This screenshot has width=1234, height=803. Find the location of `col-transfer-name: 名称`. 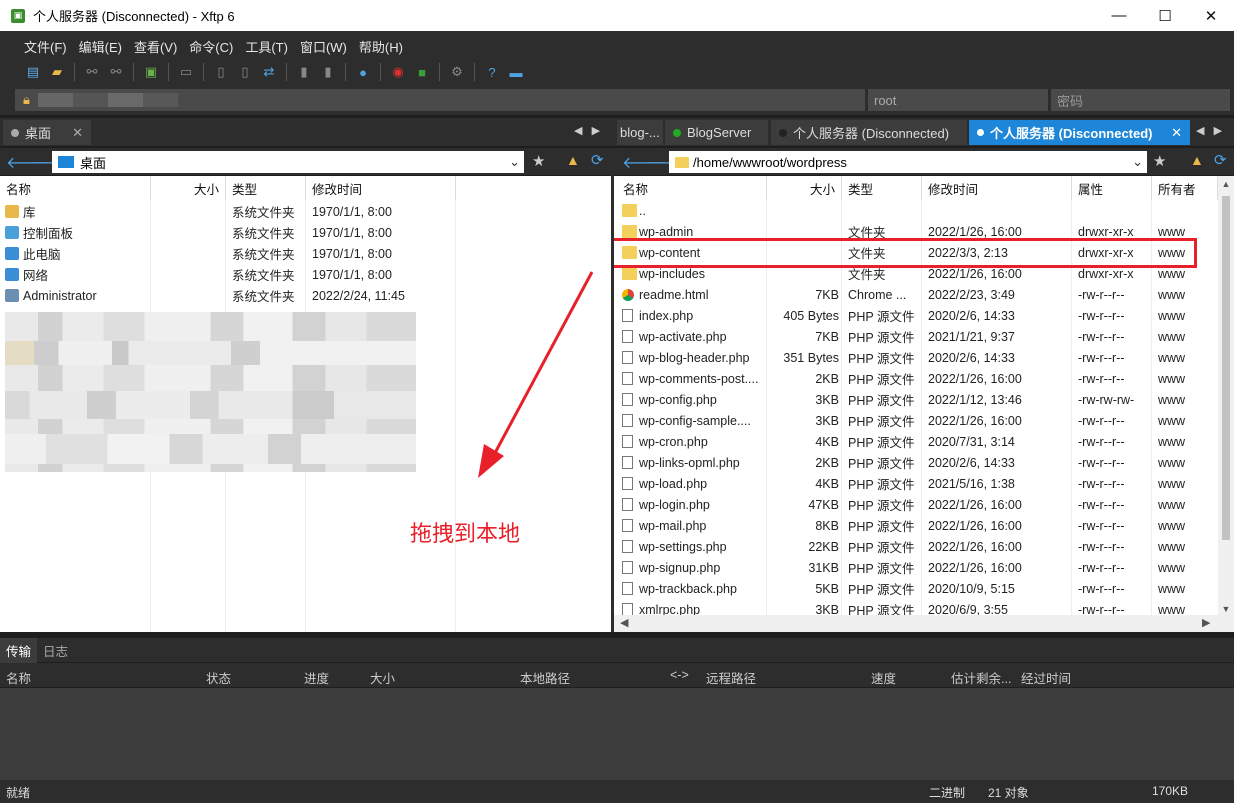

col-transfer-name: 名称 is located at coordinates (18, 677).